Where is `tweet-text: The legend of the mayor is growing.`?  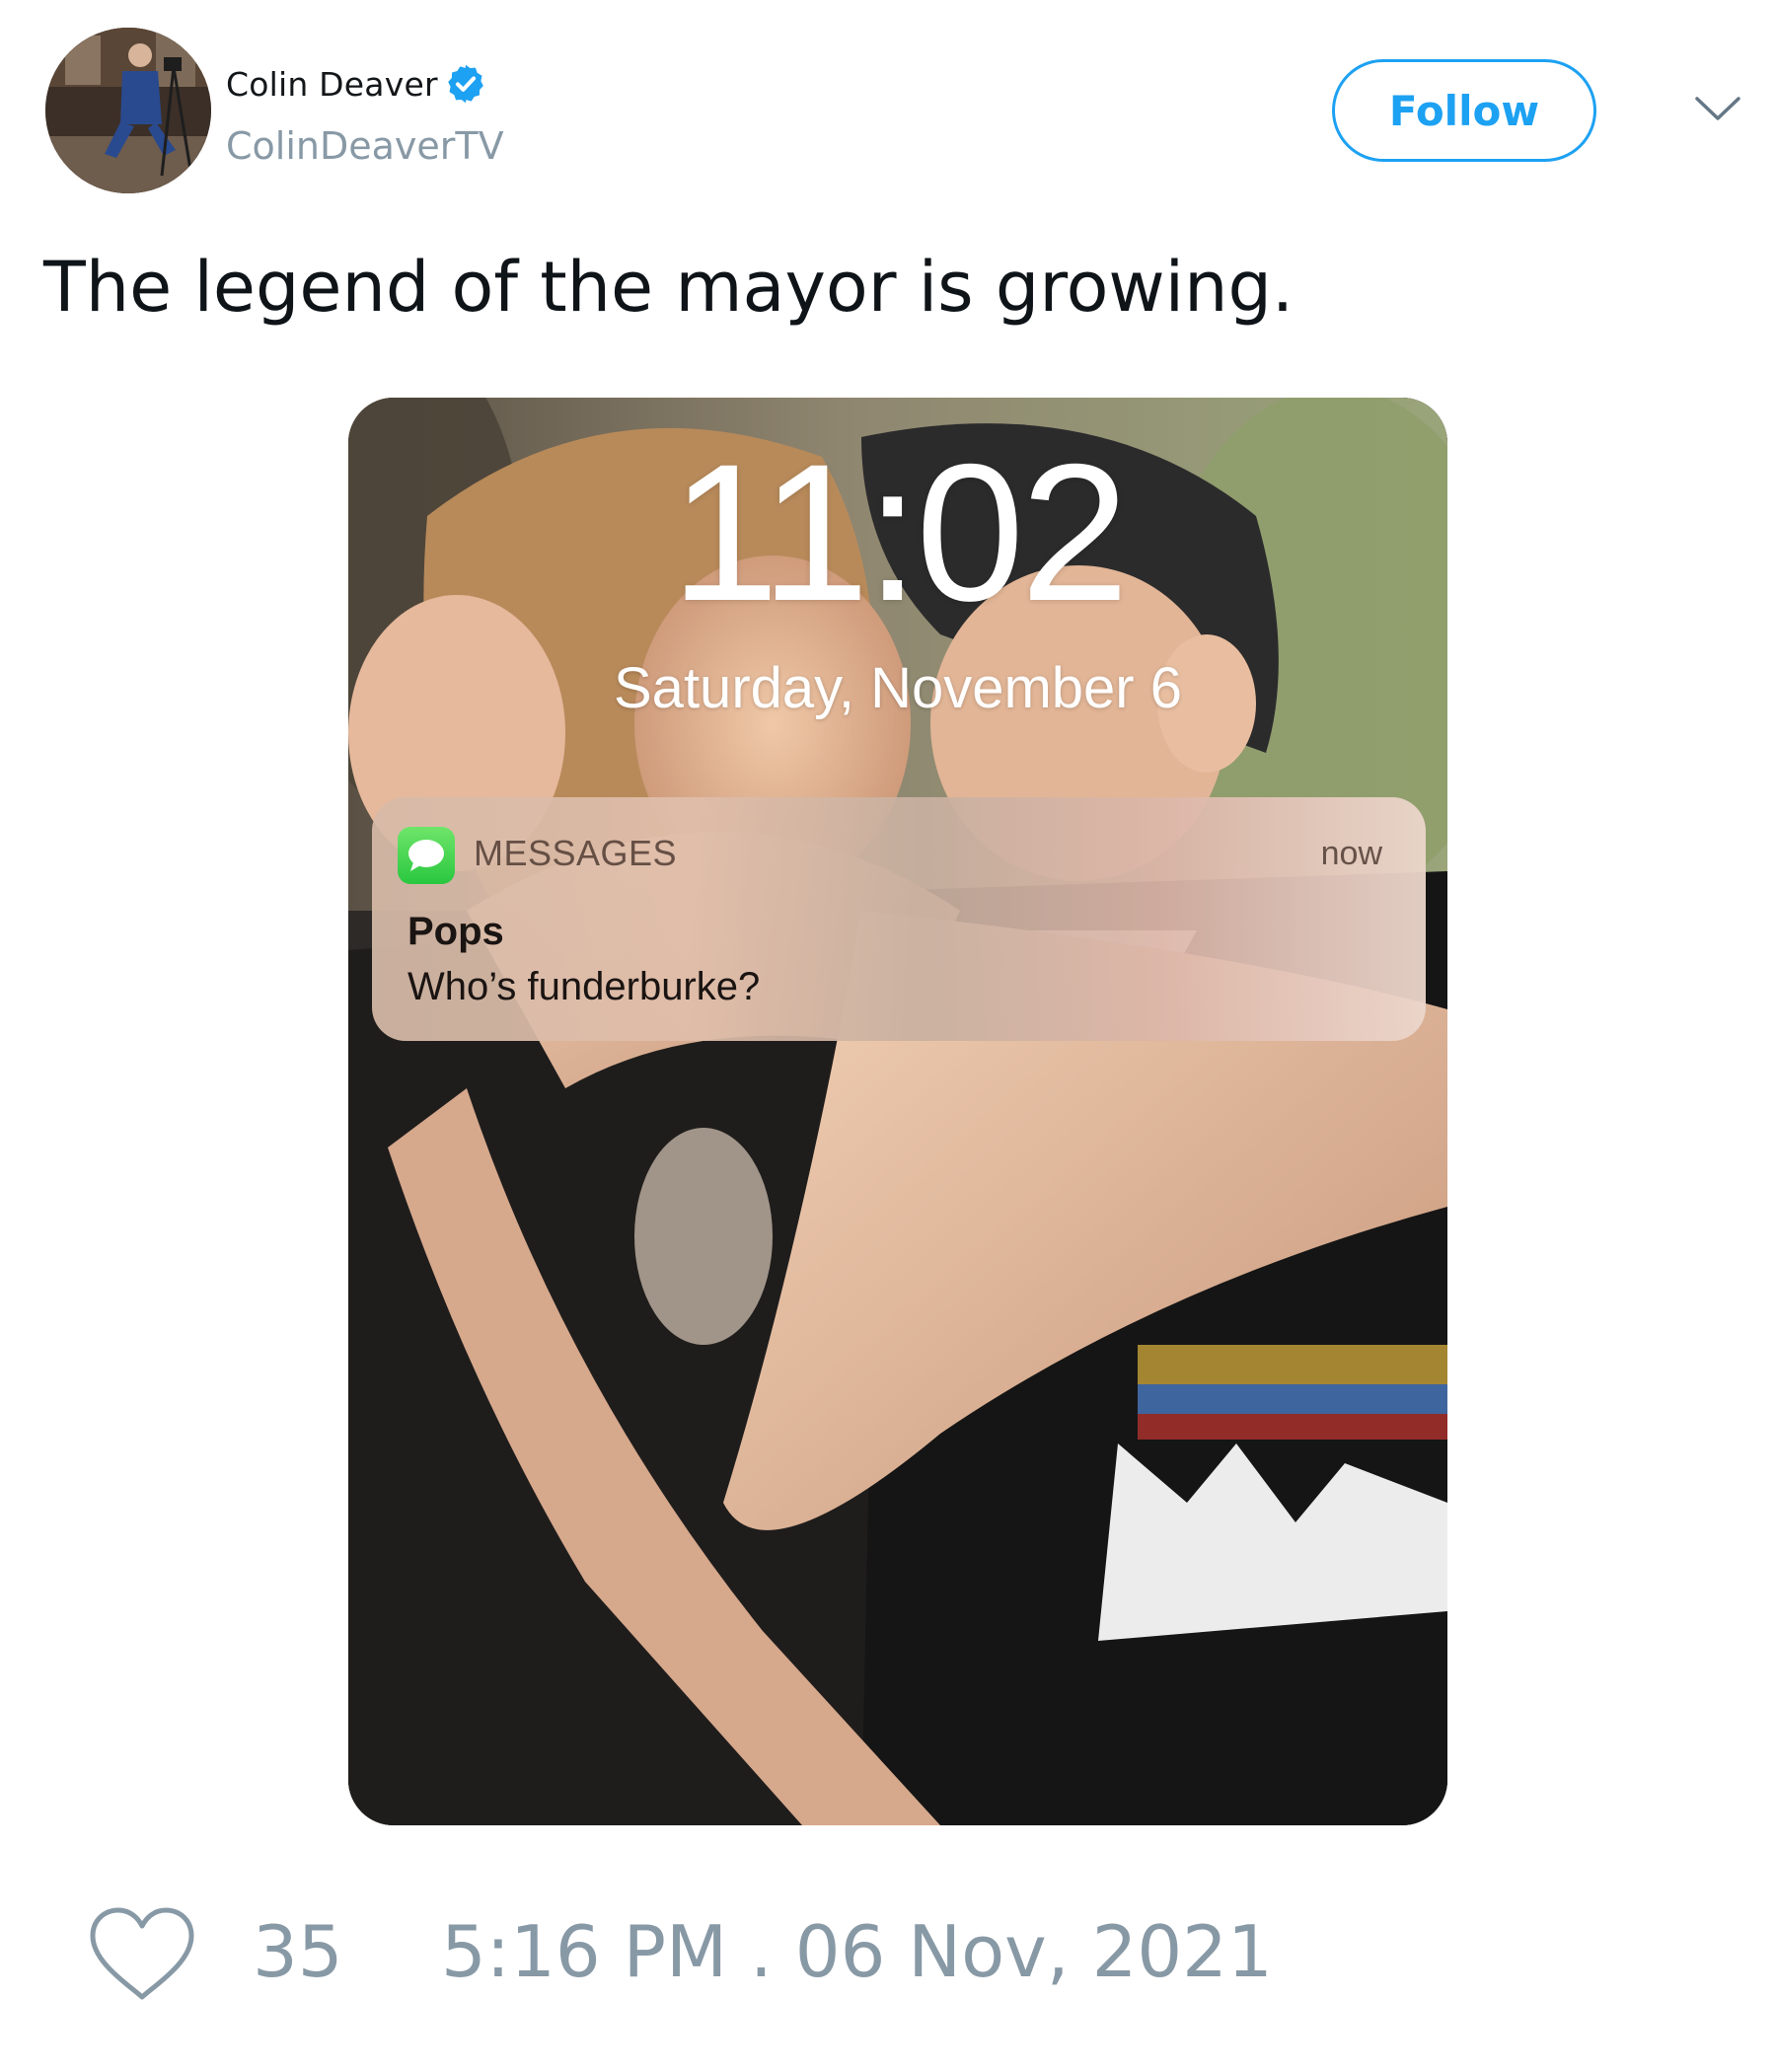 tweet-text: The legend of the mayor is growing. is located at coordinates (669, 288).